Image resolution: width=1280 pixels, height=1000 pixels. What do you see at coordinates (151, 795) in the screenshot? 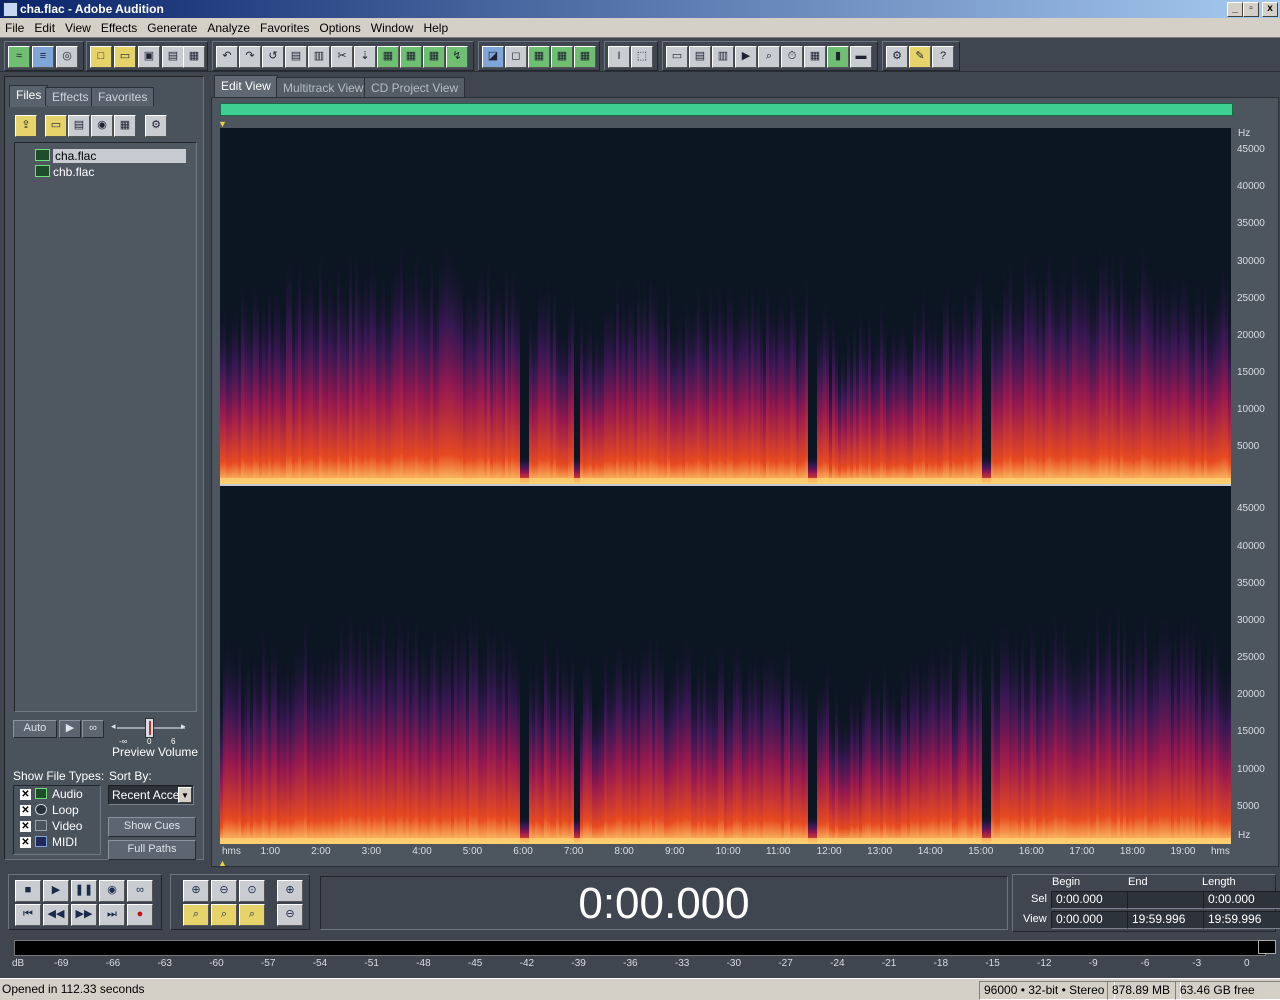
I see `sort-by-select: Recent Acce ▼` at bounding box center [151, 795].